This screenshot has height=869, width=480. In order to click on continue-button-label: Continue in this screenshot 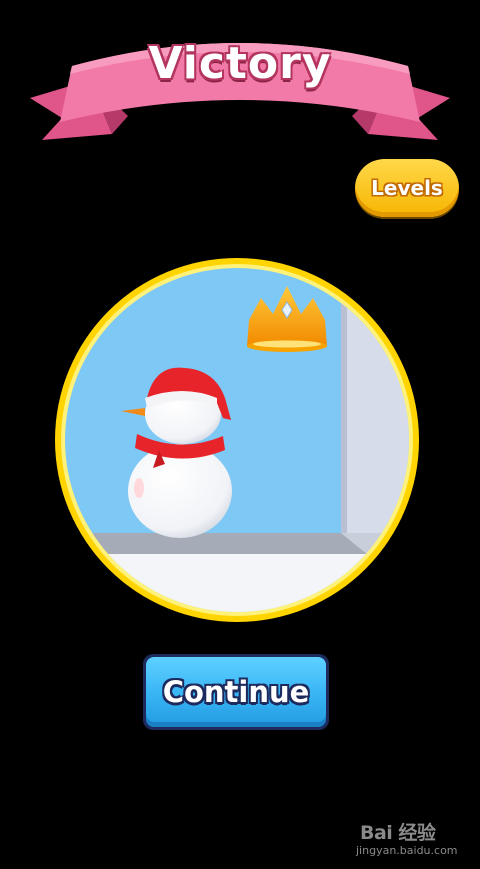, I will do `click(236, 692)`.